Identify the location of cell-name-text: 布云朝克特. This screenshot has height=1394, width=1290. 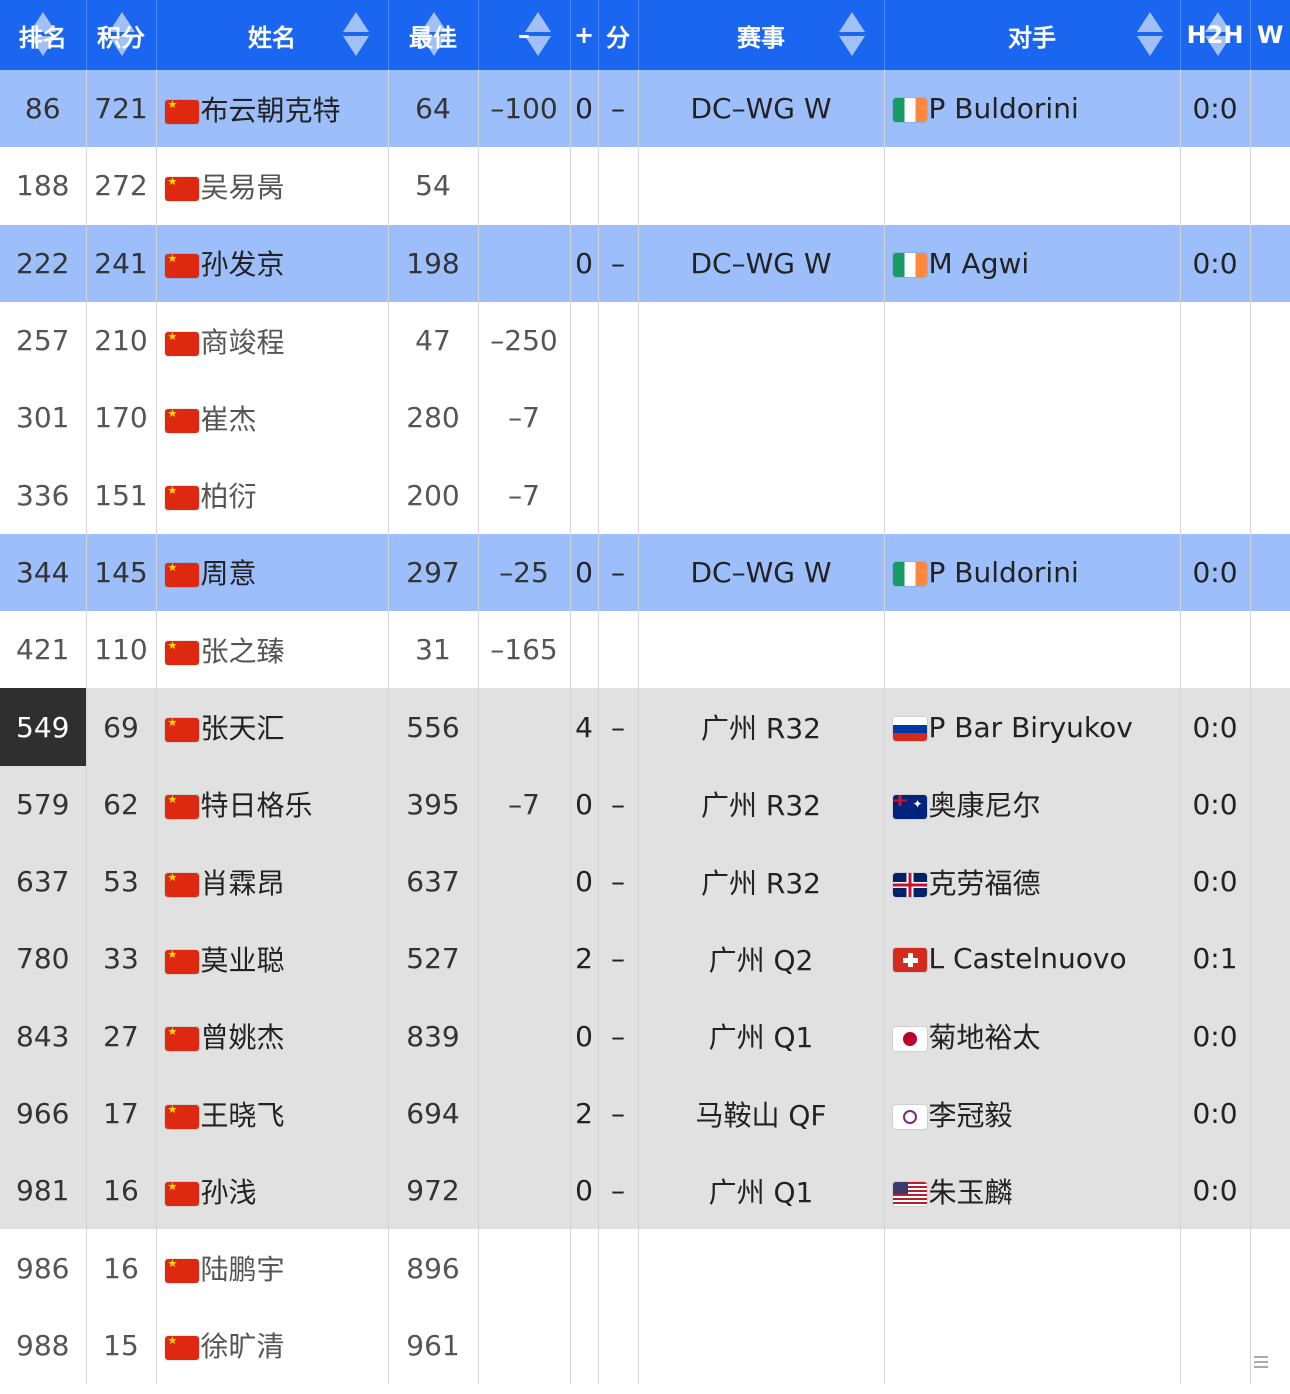
(270, 110).